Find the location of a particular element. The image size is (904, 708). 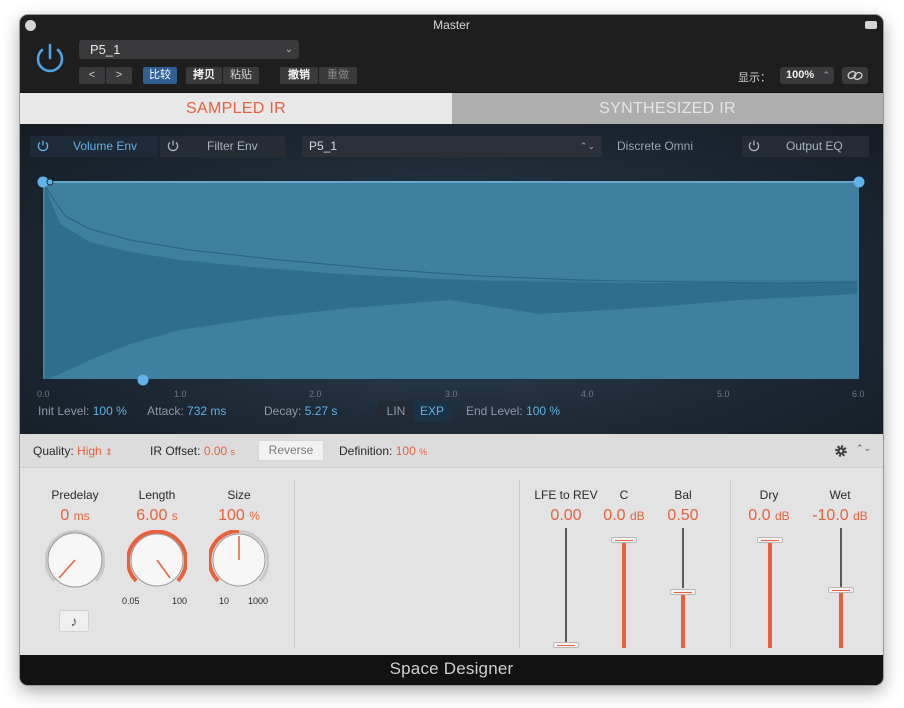

lfe-label: LFE to REV is located at coordinates (566, 495).